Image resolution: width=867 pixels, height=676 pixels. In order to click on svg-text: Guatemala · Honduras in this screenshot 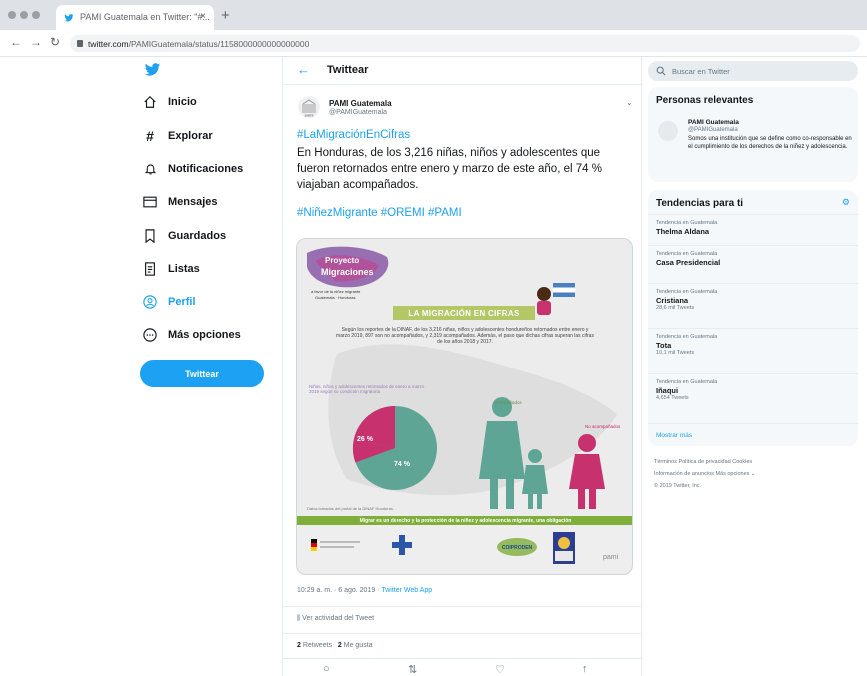, I will do `click(335, 297)`.